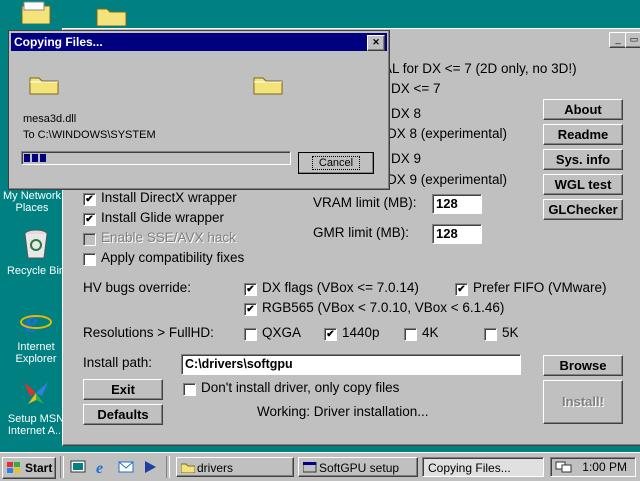  I want to click on recycle-bin-label: Recycle Bin, so click(36, 271).